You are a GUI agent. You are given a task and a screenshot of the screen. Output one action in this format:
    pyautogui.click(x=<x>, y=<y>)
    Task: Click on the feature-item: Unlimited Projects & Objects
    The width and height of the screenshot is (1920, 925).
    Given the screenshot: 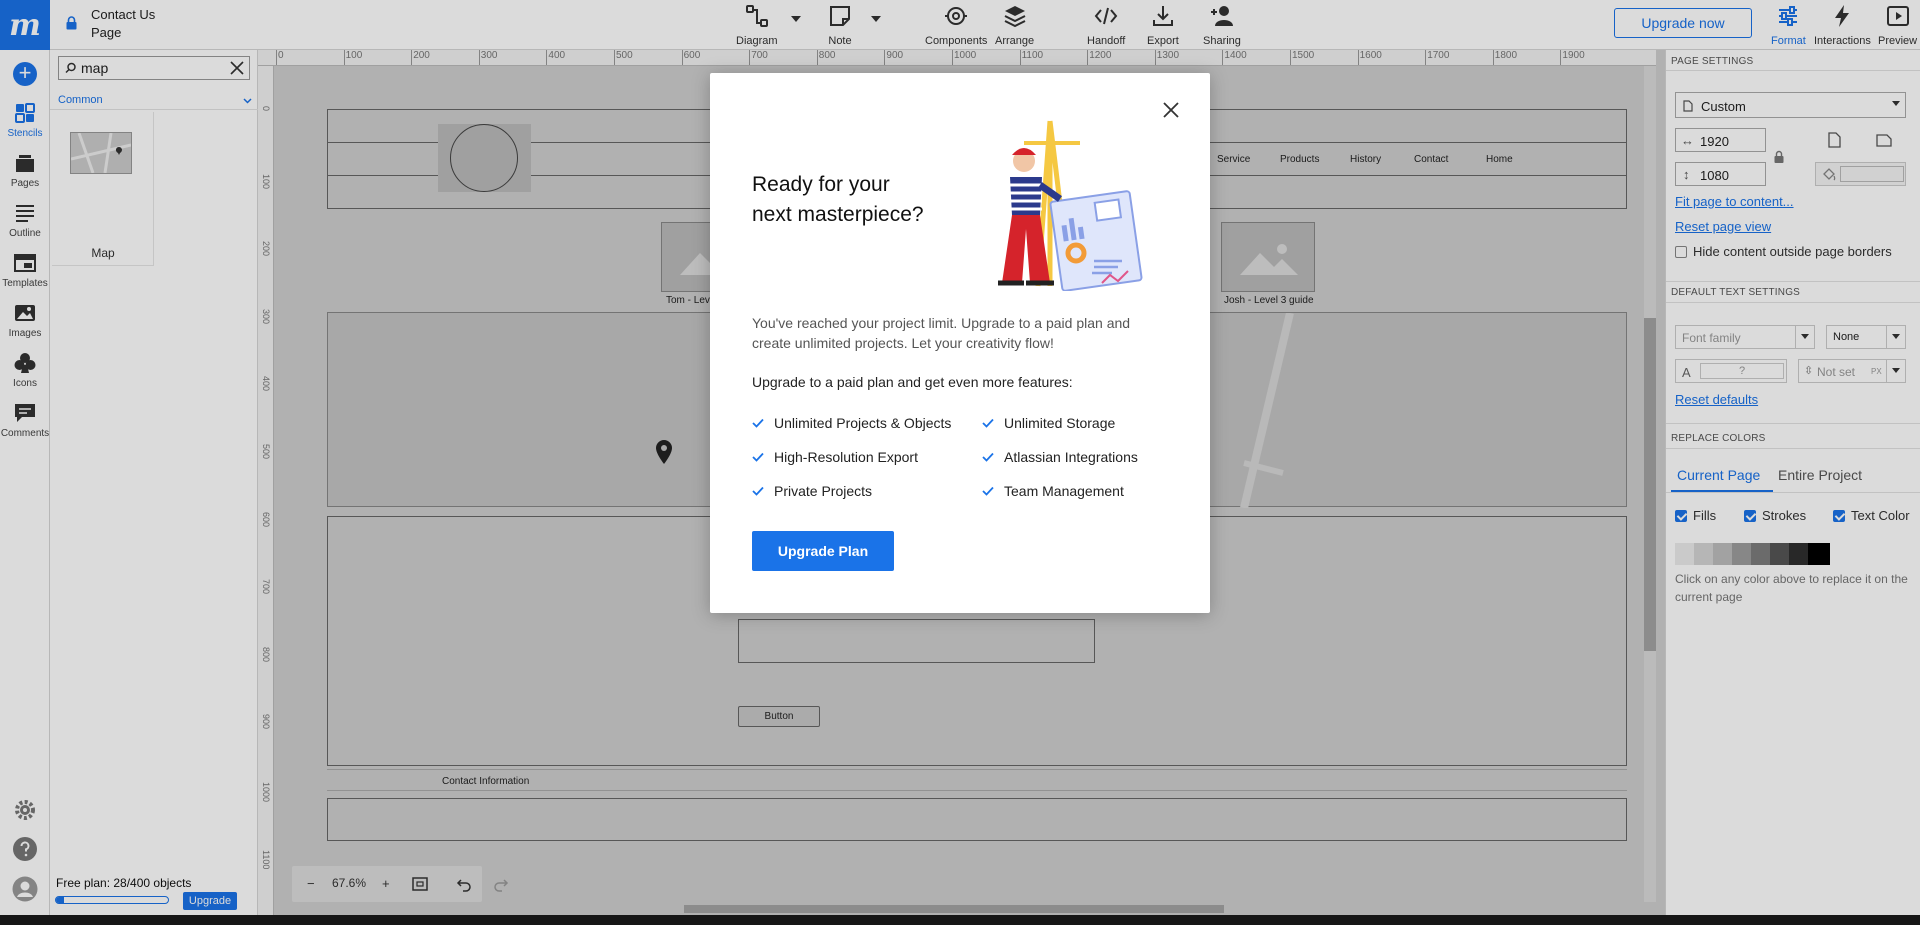 What is the action you would take?
    pyautogui.click(x=851, y=423)
    